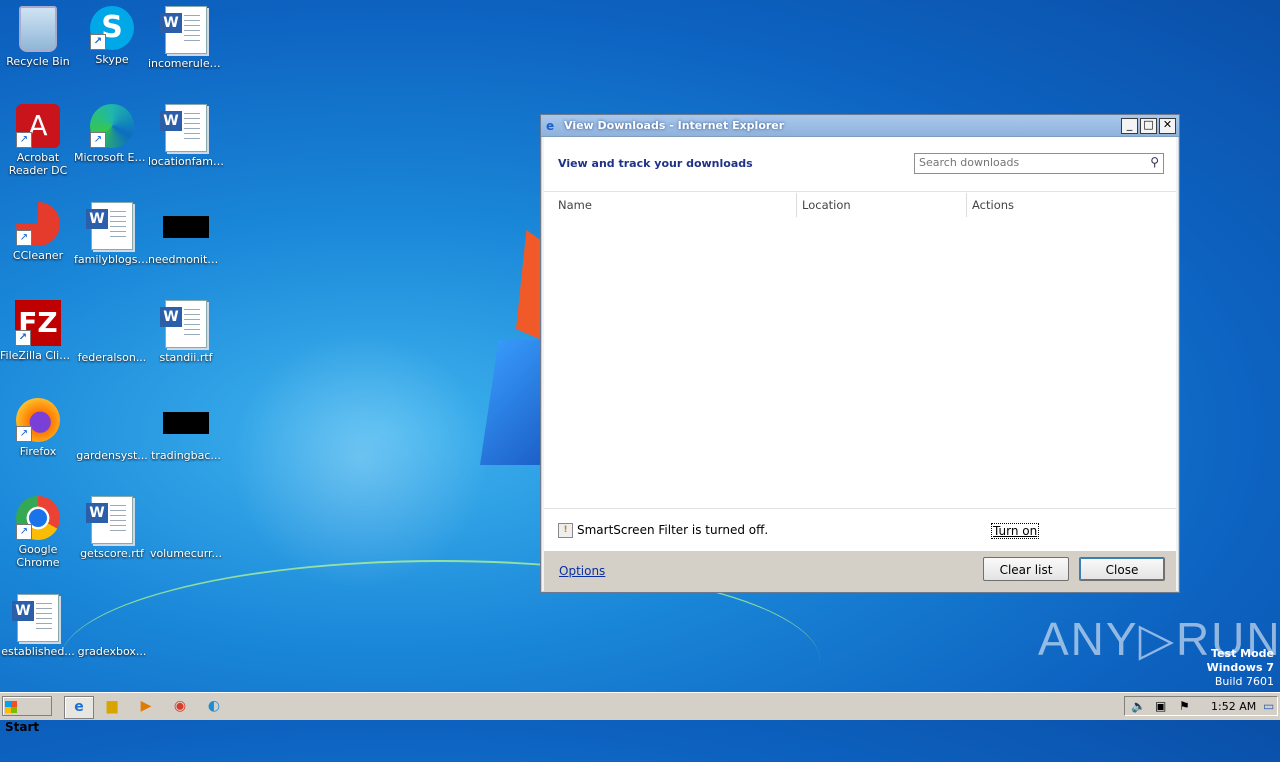 The height and width of the screenshot is (762, 1280). Describe the element at coordinates (38, 126) in the screenshot. I see `acrobat-icon: A ↗` at that location.